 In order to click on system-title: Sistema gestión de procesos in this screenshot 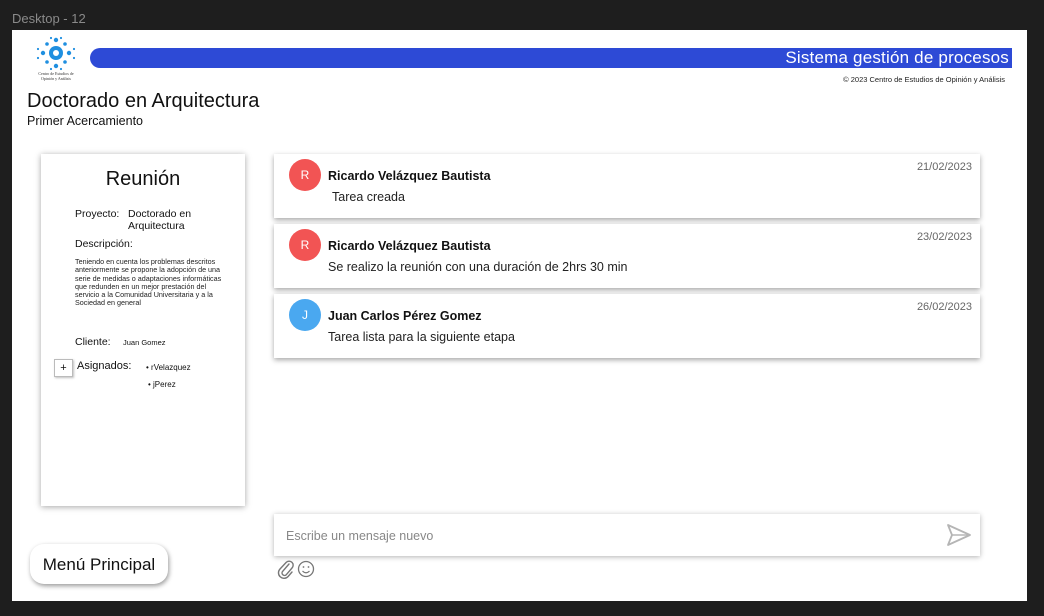, I will do `click(897, 57)`.